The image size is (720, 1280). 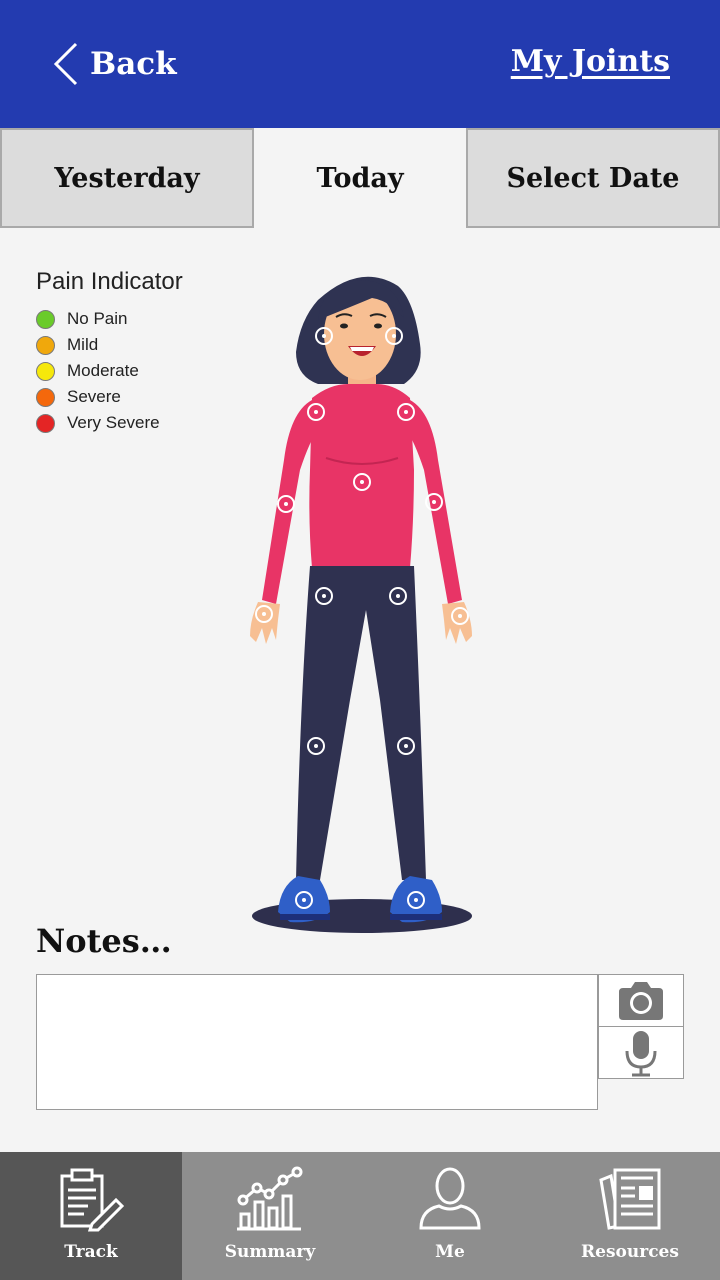 I want to click on nav-label: Me, so click(x=450, y=1252).